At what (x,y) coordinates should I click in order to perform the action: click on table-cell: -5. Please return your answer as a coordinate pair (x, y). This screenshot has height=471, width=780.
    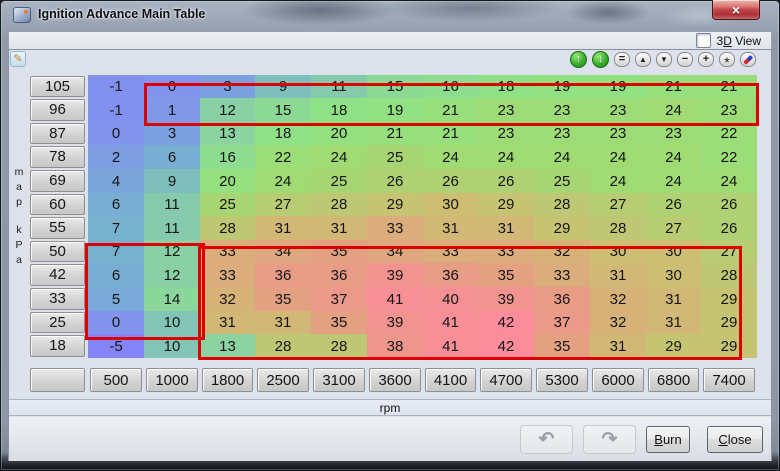
    Looking at the image, I should click on (116, 346).